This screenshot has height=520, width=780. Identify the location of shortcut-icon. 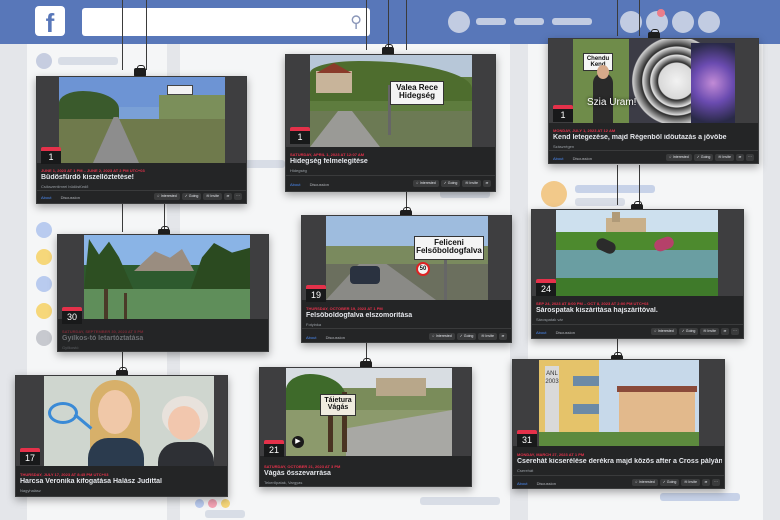
(44, 257).